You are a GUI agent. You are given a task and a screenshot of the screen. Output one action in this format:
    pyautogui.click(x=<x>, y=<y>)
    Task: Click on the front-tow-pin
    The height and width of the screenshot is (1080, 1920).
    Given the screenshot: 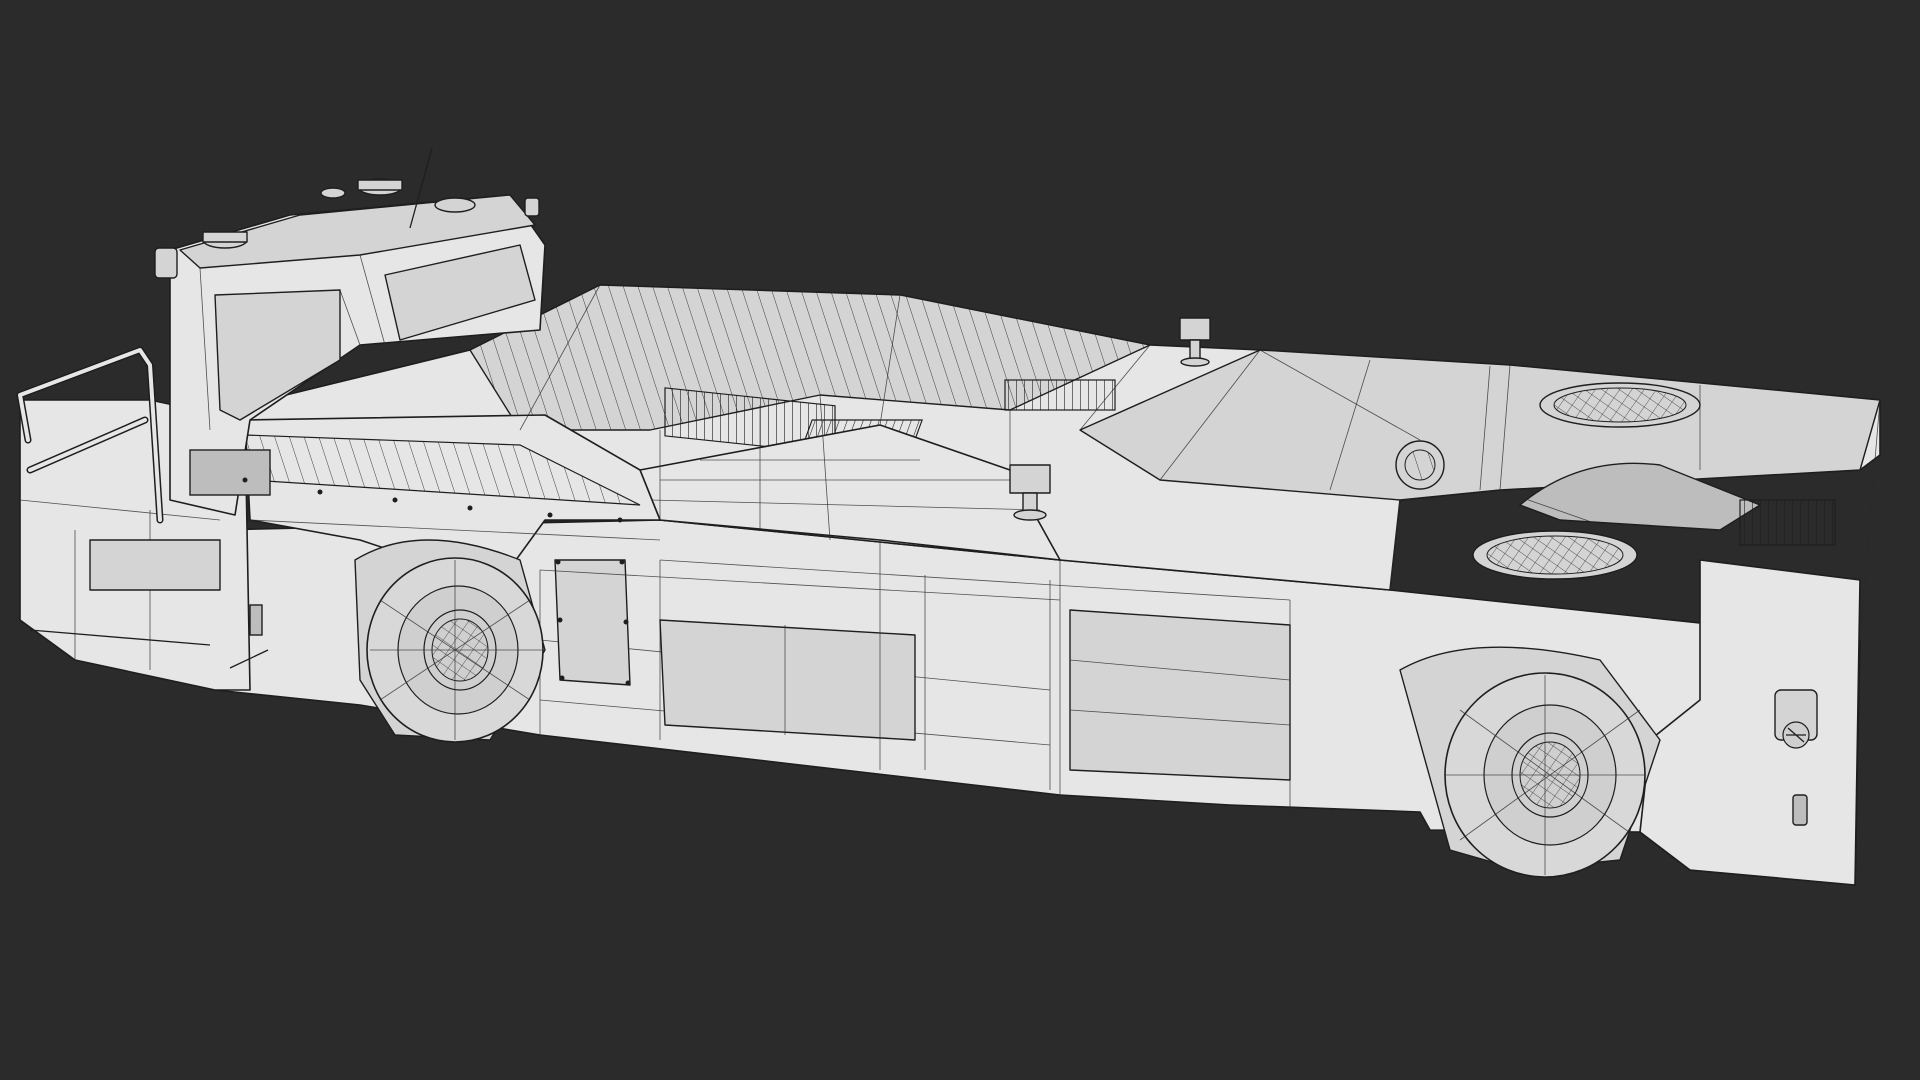 What is the action you would take?
    pyautogui.click(x=256, y=620)
    